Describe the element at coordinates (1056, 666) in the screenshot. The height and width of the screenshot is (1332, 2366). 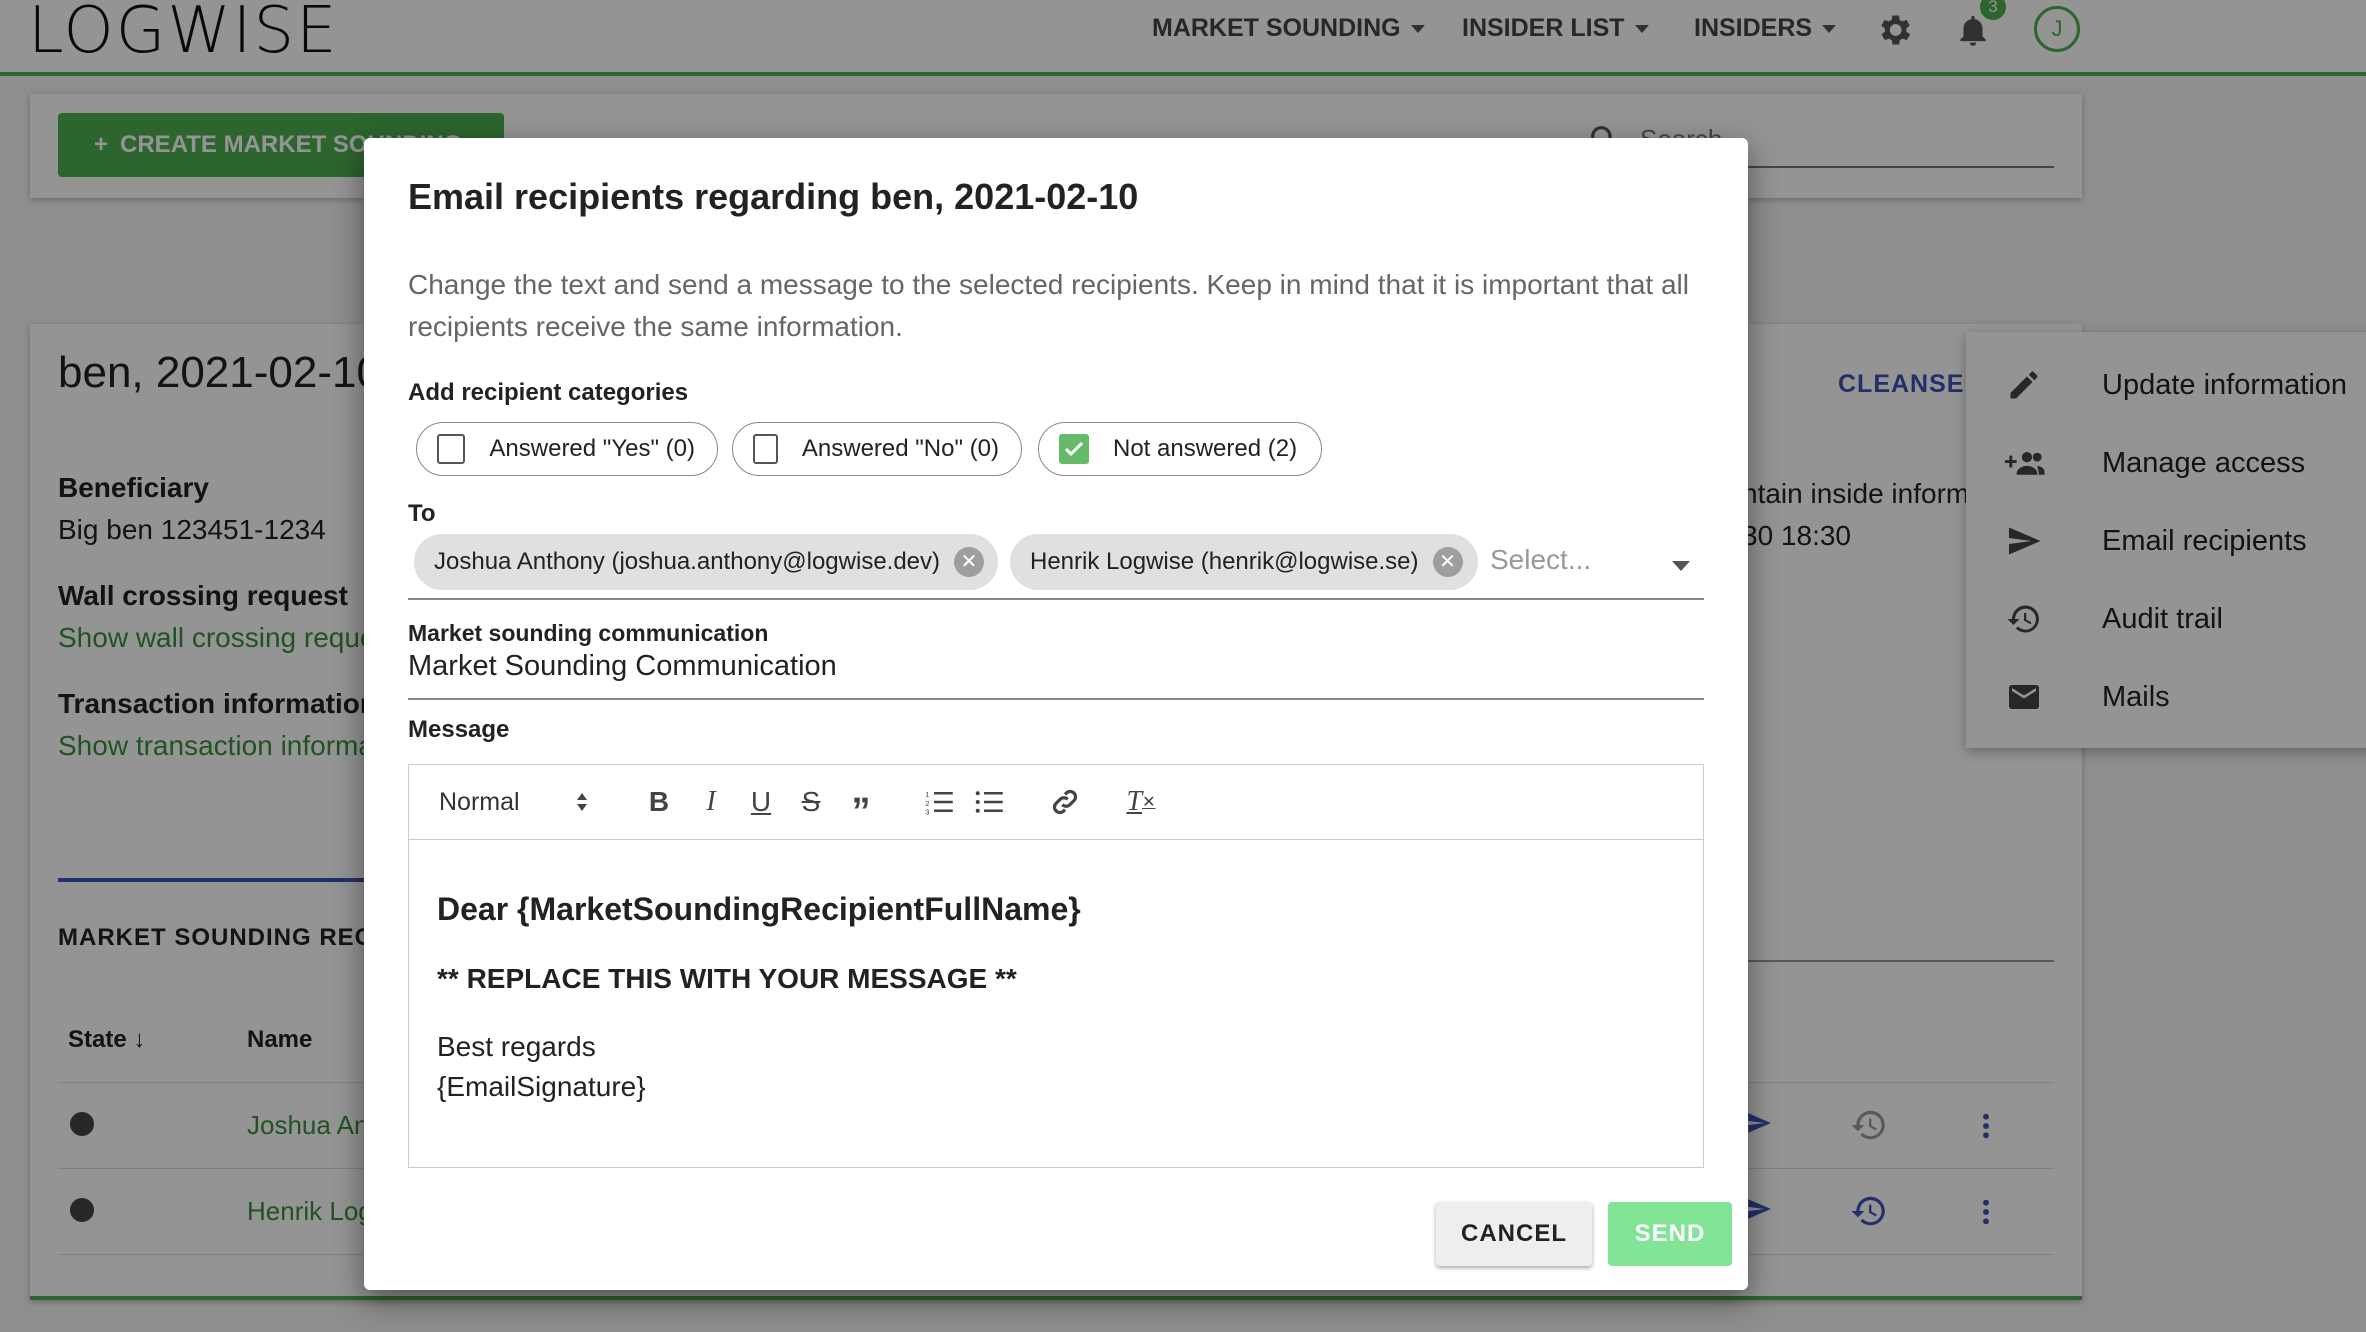
I see `communication-input` at that location.